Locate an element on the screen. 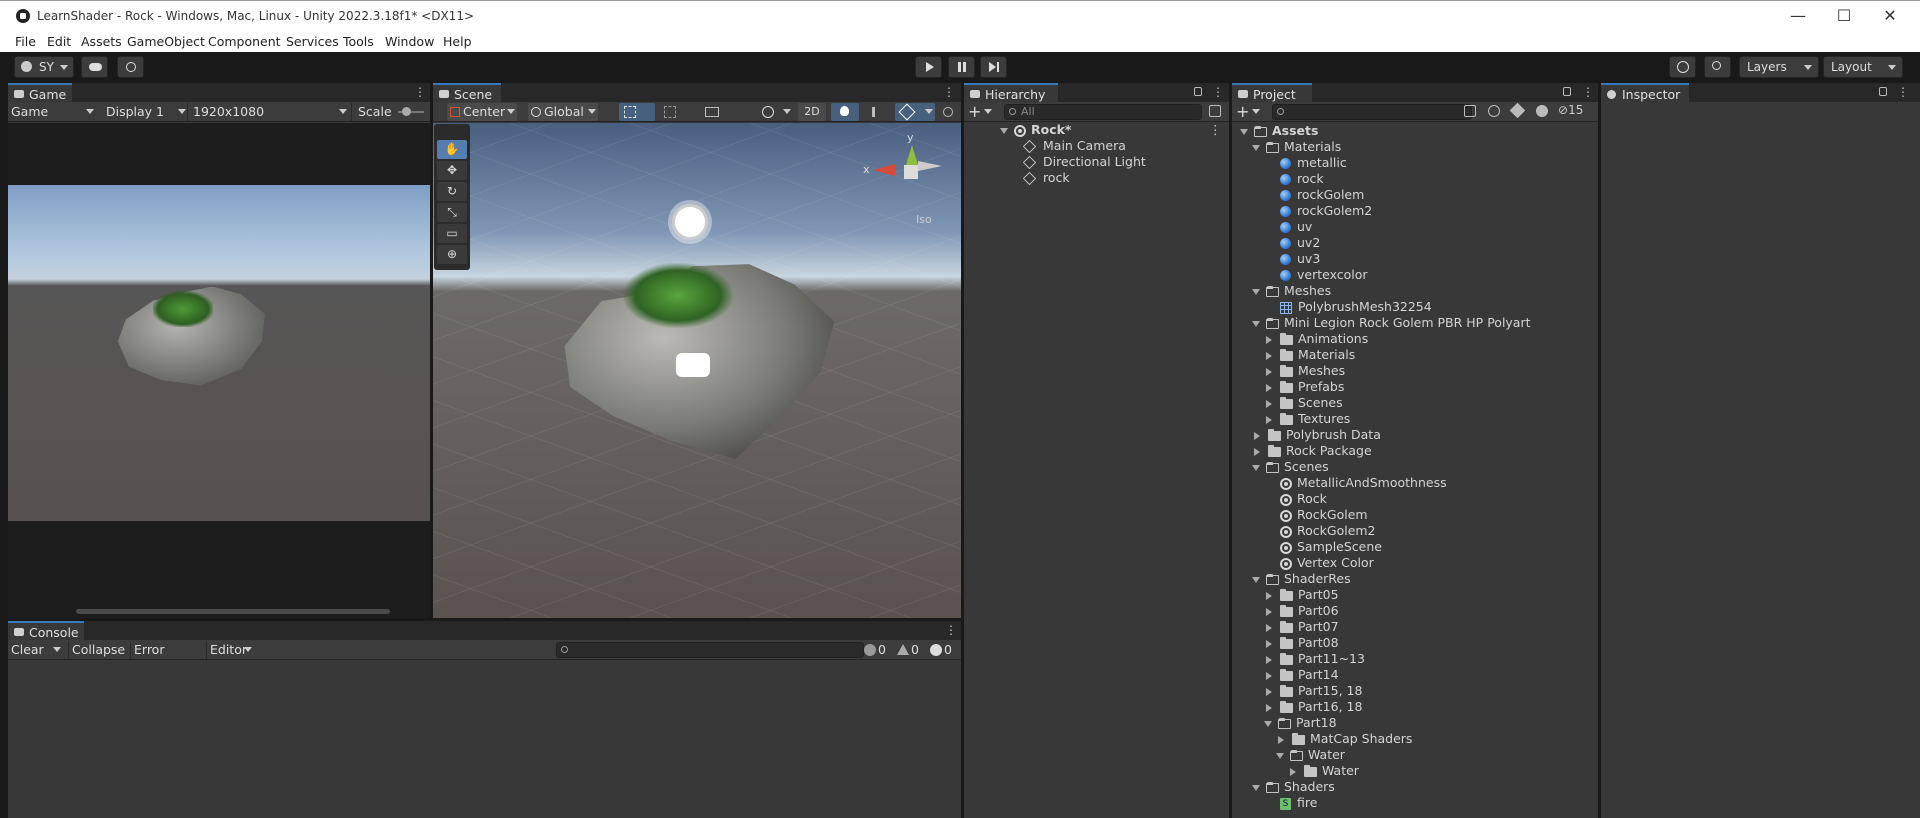 The height and width of the screenshot is (818, 1920). project-folder-item: Meshes is located at coordinates (1304, 371).